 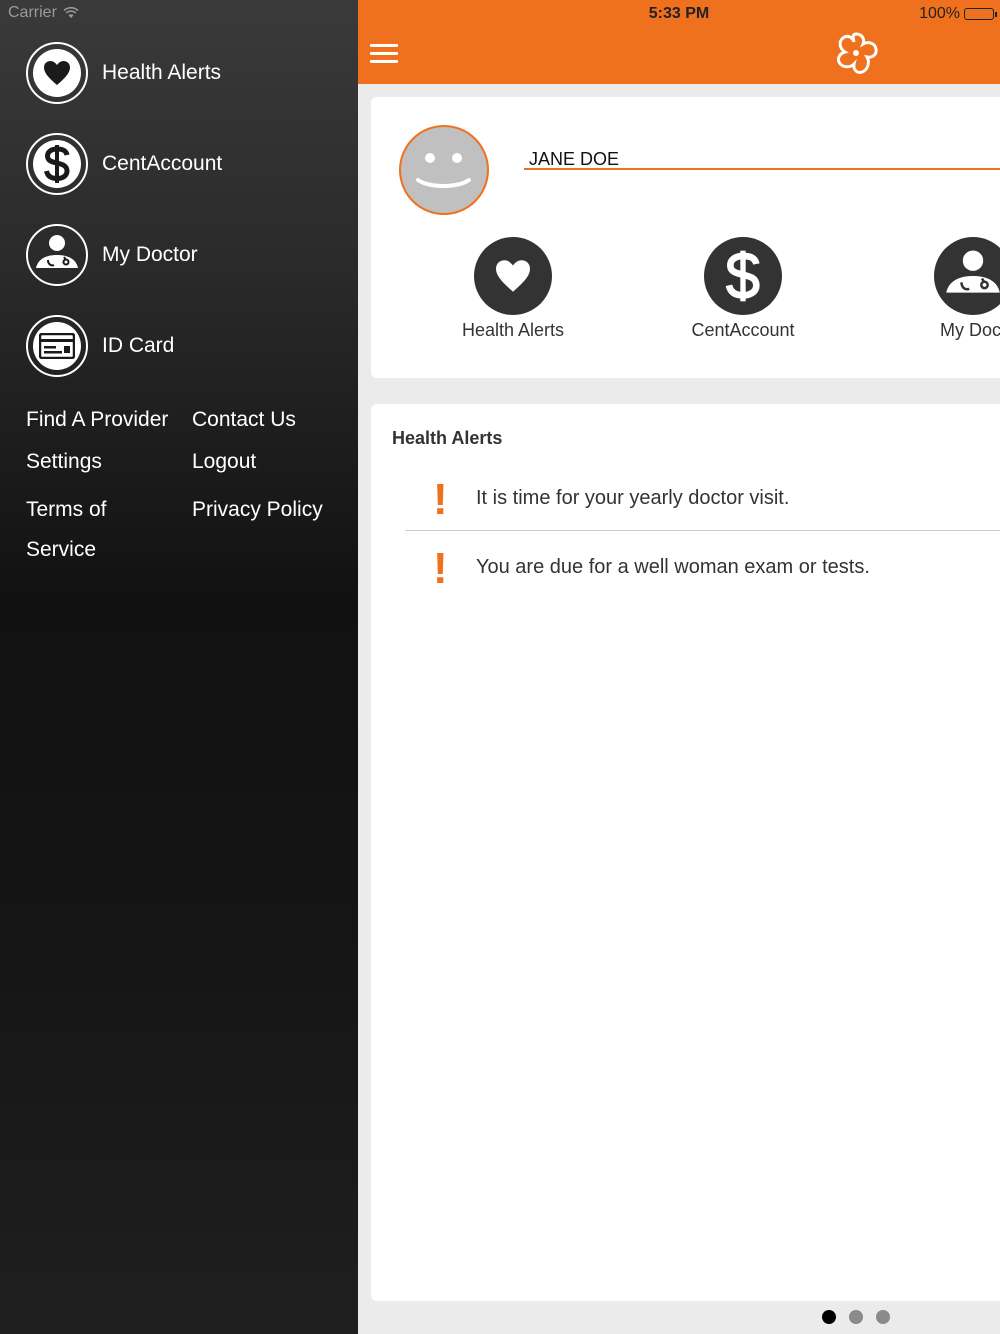 What do you see at coordinates (71, 12) in the screenshot?
I see `wifi-icon` at bounding box center [71, 12].